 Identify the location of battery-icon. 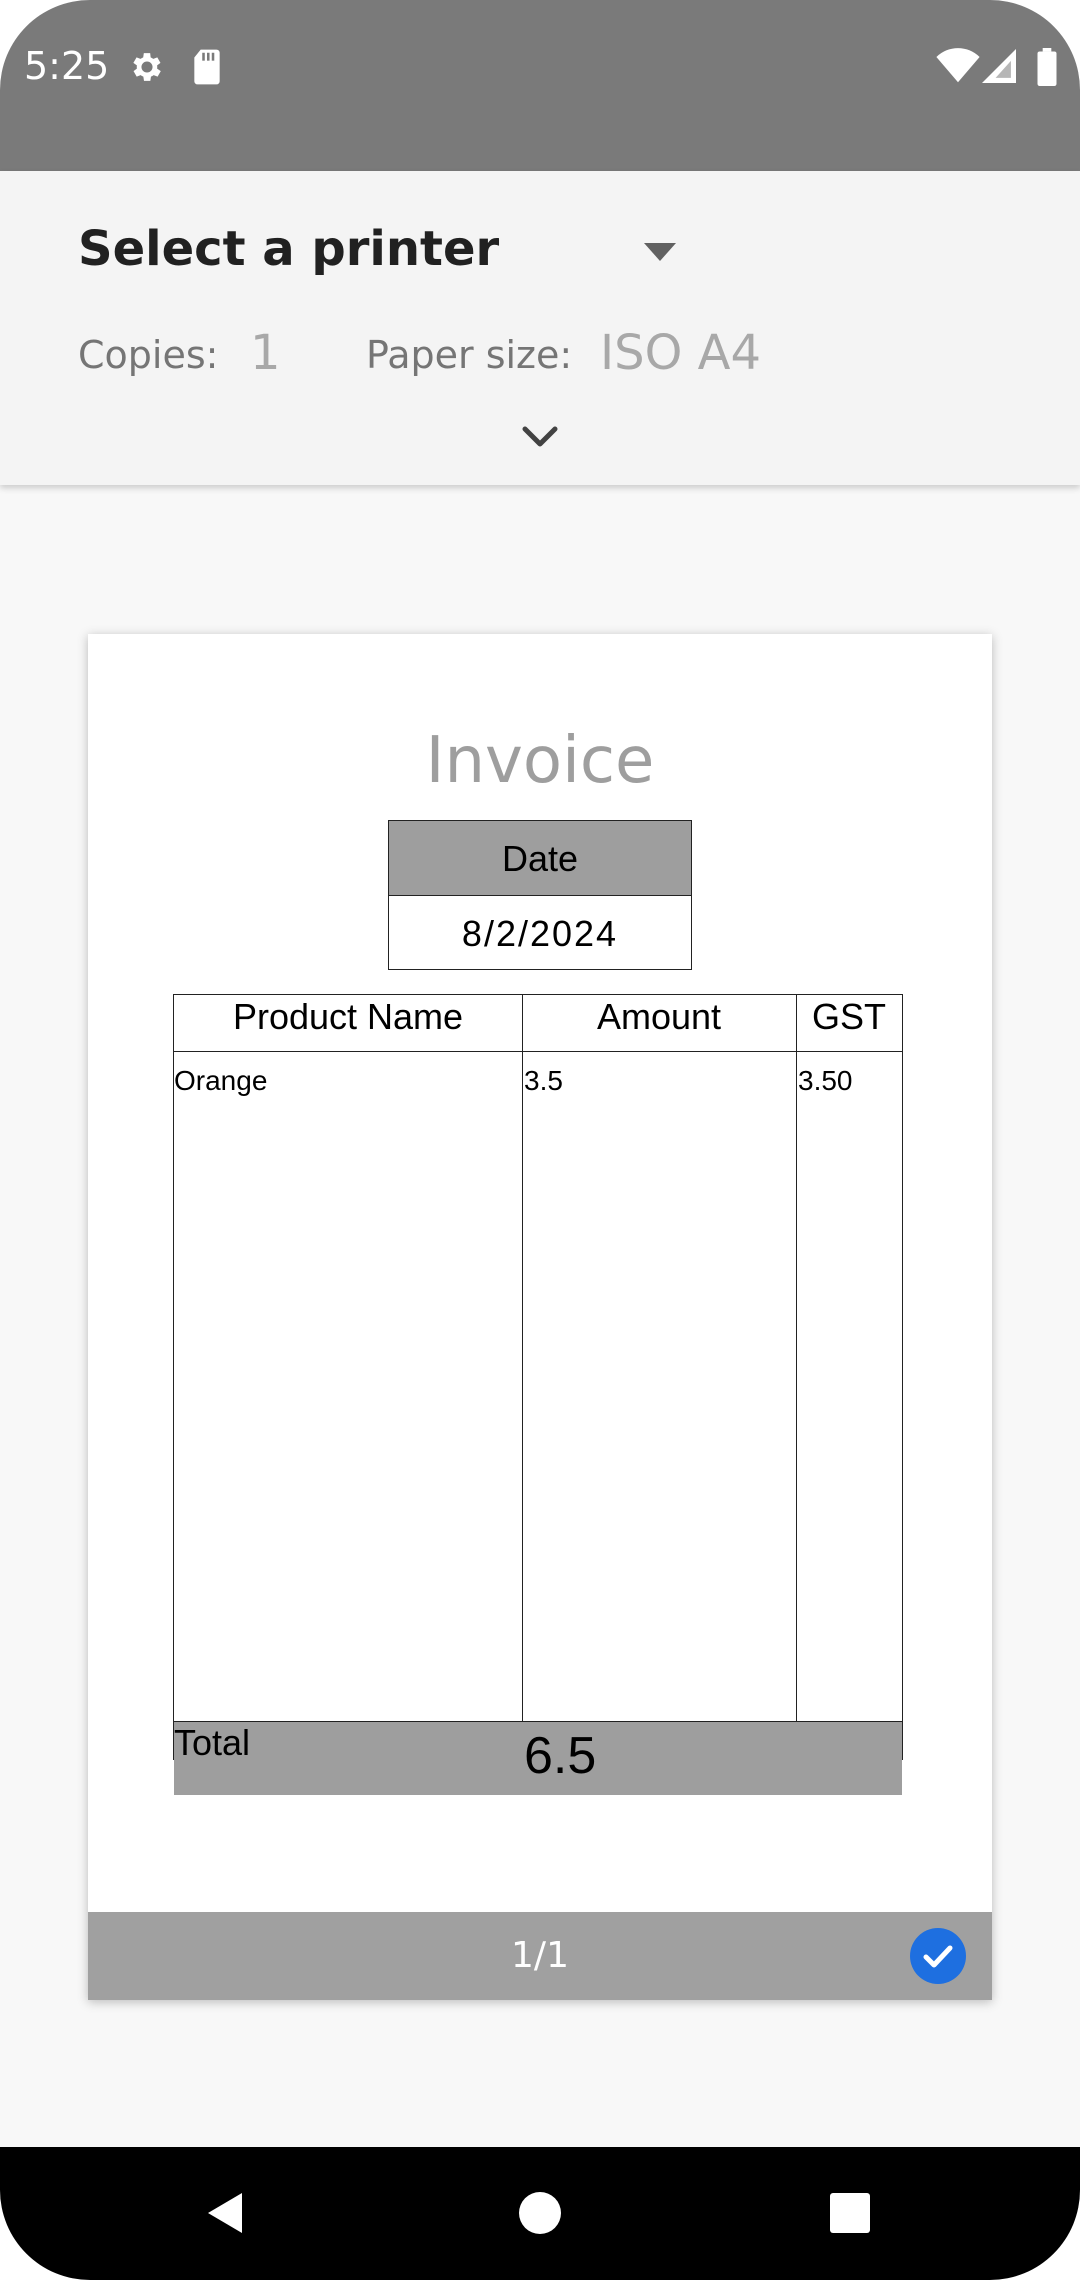
(1047, 69).